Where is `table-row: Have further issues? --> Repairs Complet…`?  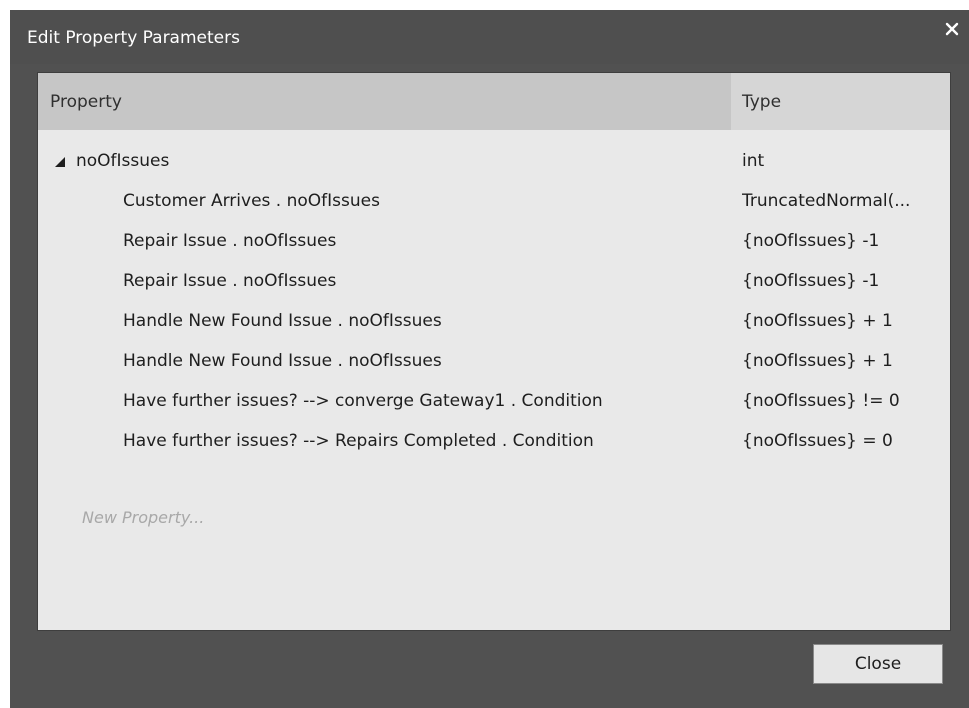 table-row: Have further issues? --> Repairs Complet… is located at coordinates (494, 441).